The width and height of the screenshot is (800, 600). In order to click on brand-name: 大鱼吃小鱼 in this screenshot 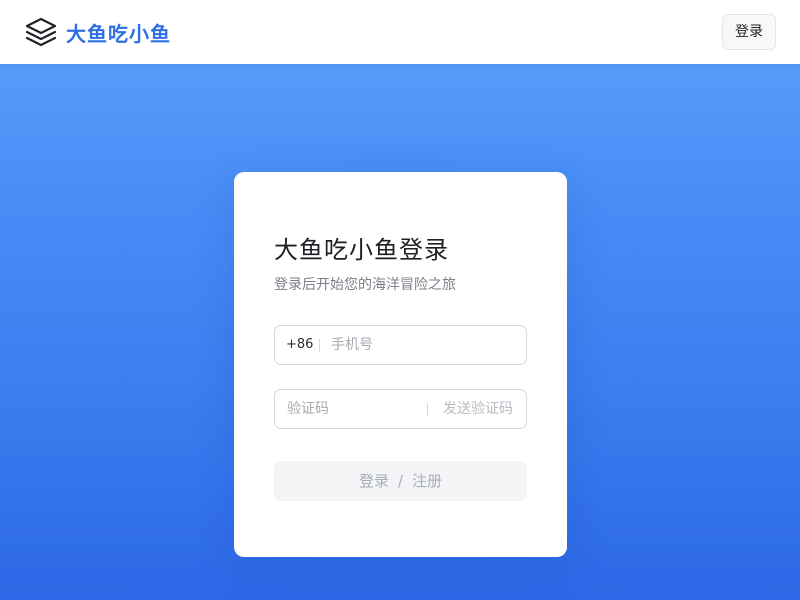, I will do `click(118, 33)`.